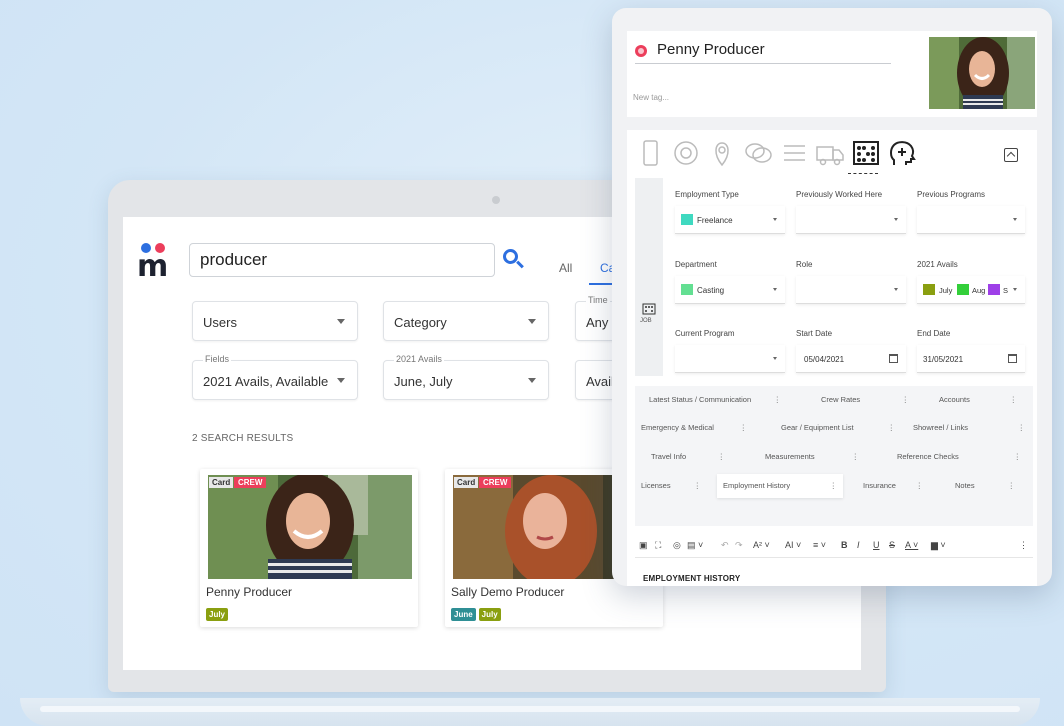 The image size is (1064, 726). I want to click on tab-showreel-links: Showreel / Links ⋮, so click(969, 428).